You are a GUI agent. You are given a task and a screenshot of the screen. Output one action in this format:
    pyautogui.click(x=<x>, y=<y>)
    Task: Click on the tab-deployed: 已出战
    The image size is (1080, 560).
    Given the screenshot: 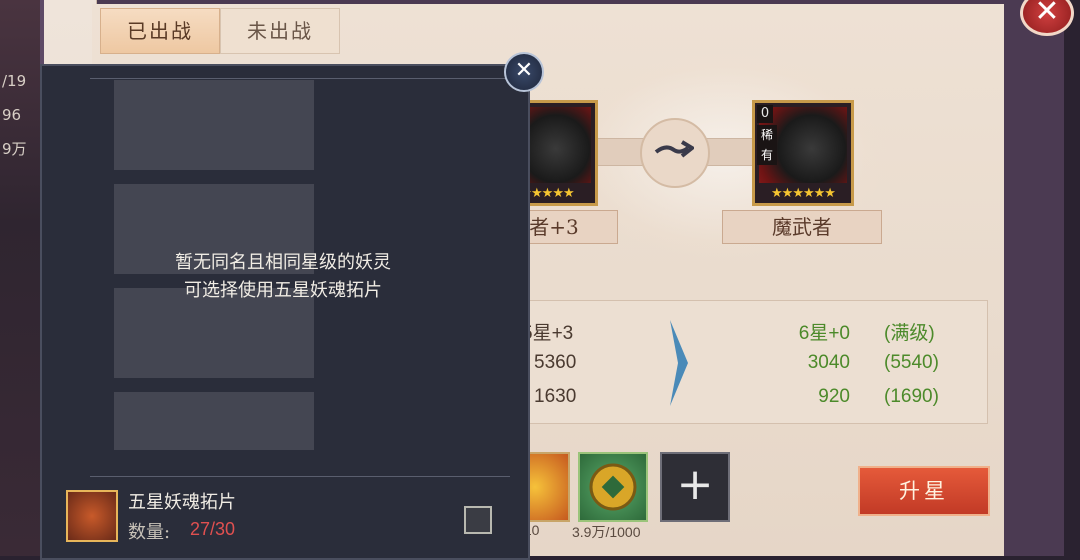 What is the action you would take?
    pyautogui.click(x=160, y=31)
    